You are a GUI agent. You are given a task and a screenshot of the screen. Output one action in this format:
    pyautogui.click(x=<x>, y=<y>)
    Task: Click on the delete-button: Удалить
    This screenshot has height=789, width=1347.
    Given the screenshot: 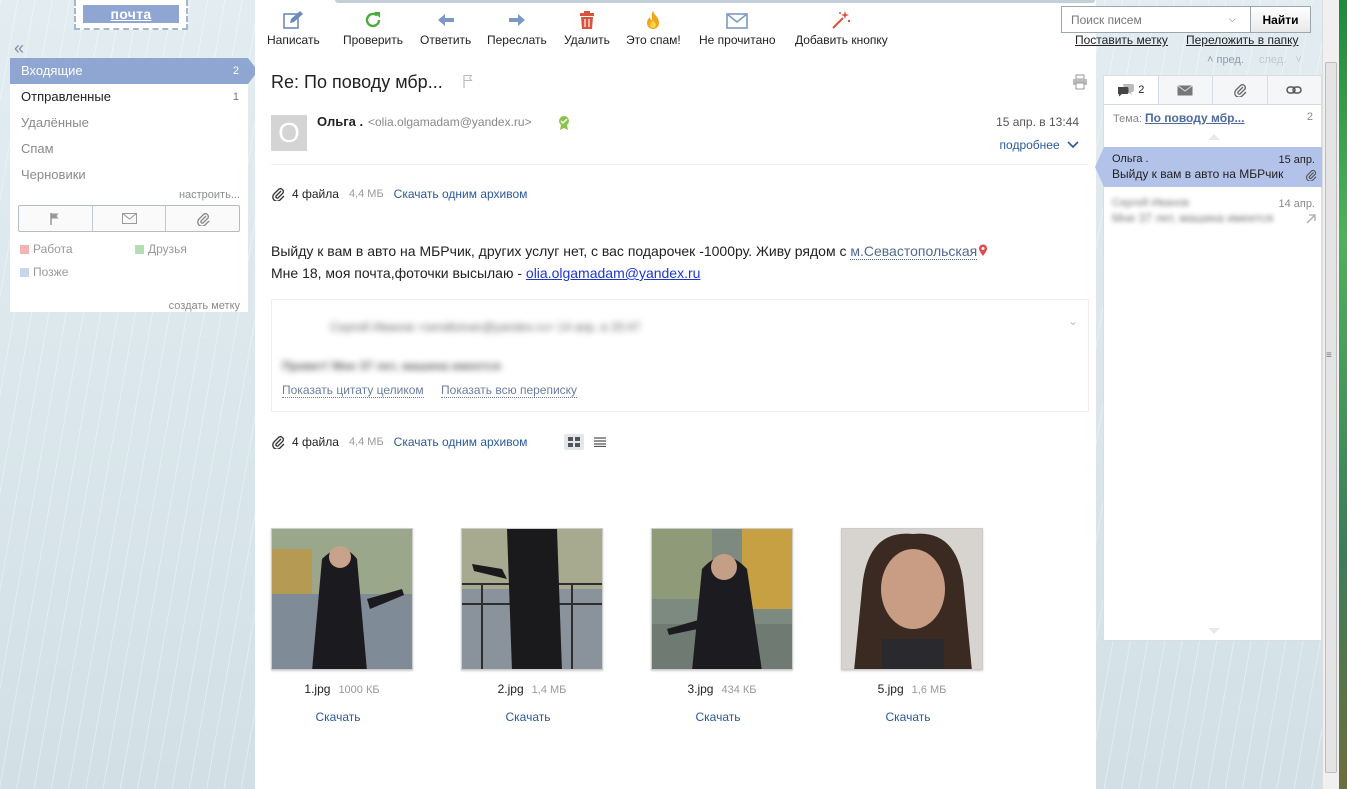 What is the action you would take?
    pyautogui.click(x=587, y=28)
    